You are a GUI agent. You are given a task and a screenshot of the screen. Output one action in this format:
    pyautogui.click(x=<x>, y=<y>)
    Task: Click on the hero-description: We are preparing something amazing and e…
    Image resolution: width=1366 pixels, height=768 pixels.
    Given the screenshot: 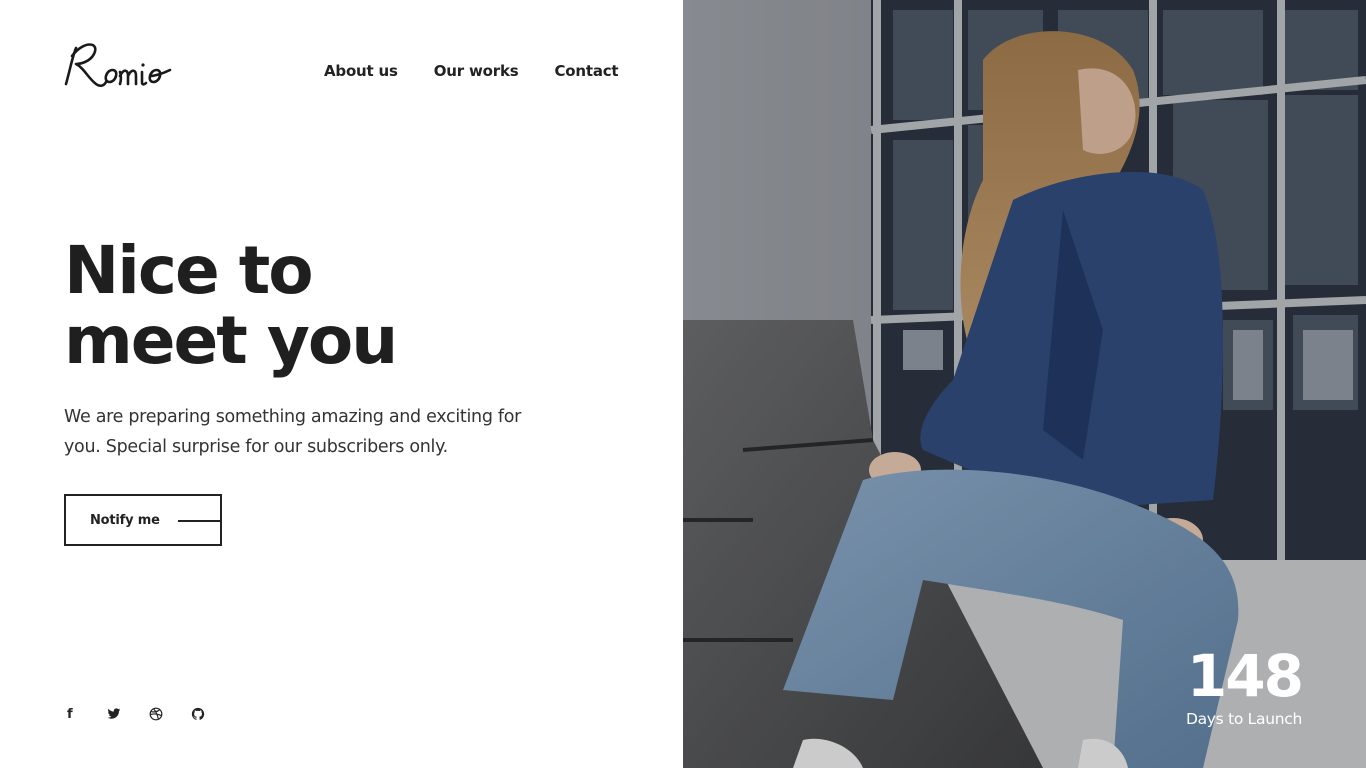 What is the action you would take?
    pyautogui.click(x=293, y=432)
    